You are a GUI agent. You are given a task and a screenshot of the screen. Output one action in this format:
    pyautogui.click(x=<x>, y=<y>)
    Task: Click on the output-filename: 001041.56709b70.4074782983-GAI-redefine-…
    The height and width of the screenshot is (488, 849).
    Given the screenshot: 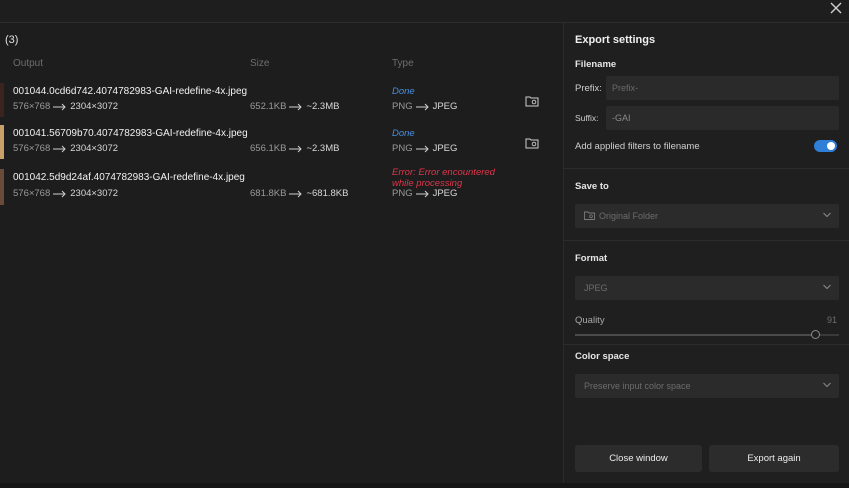 What is the action you would take?
    pyautogui.click(x=130, y=133)
    